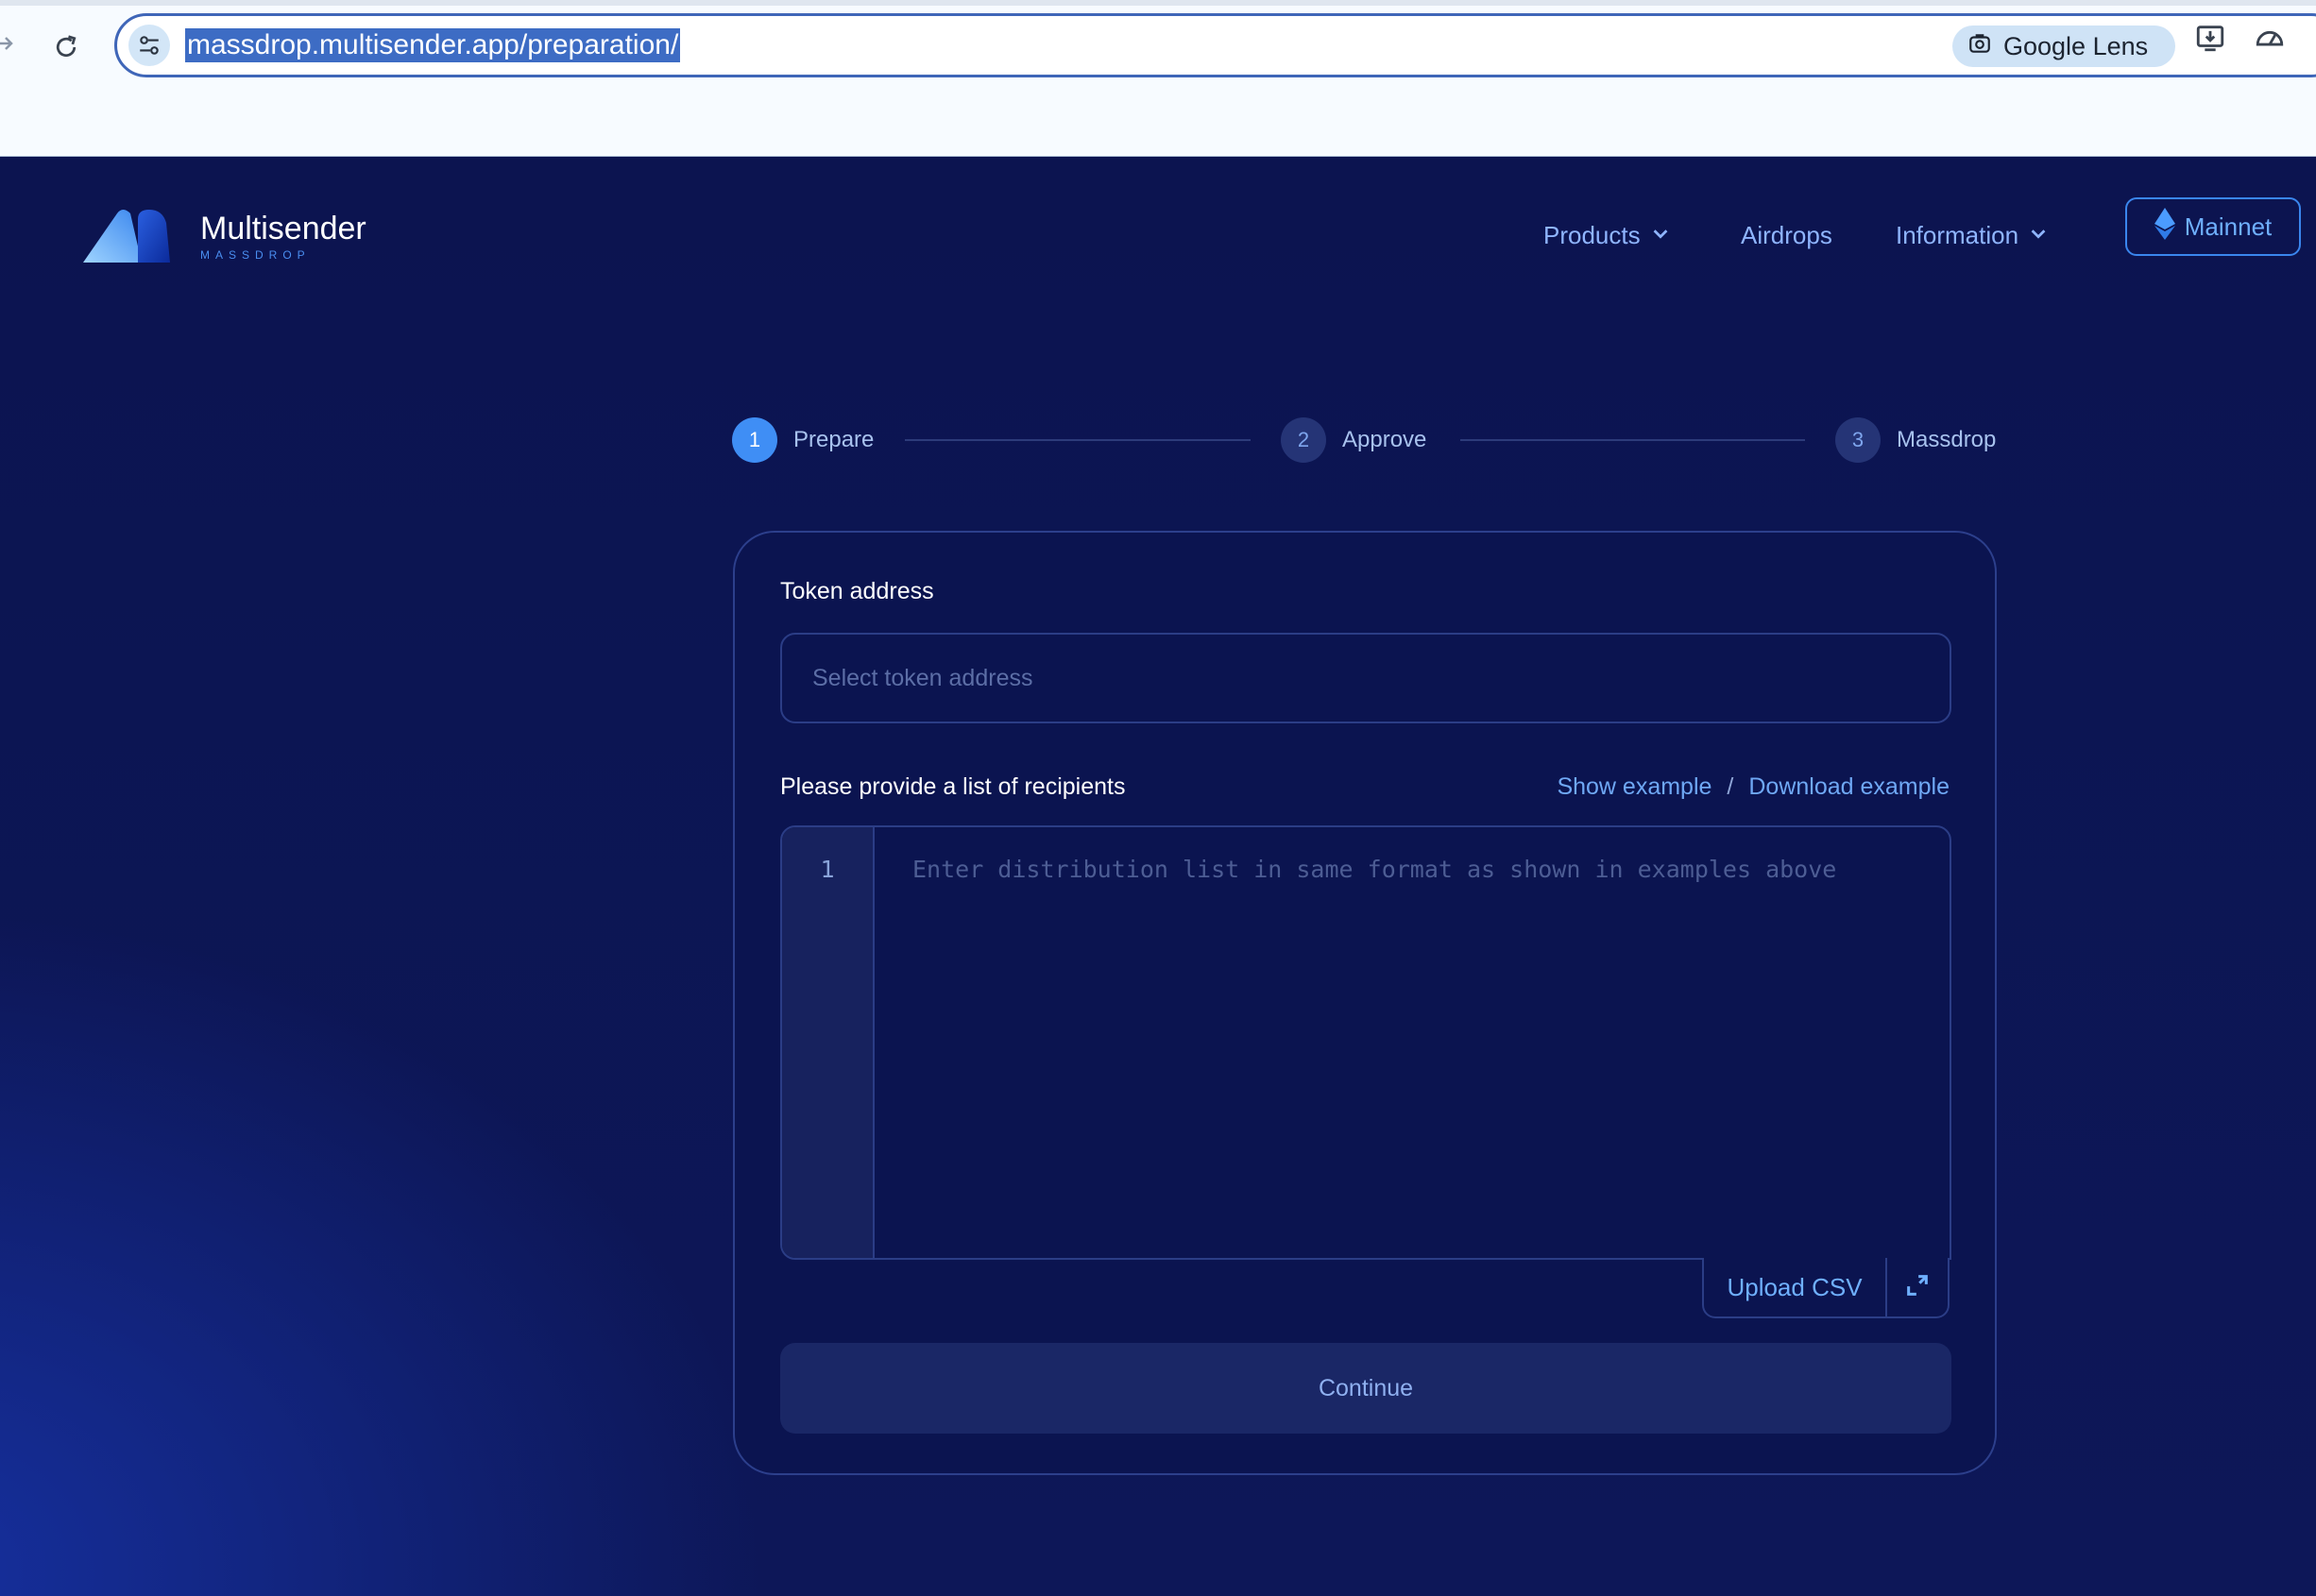  Describe the element at coordinates (1980, 46) in the screenshot. I see `google-lens-icon` at that location.